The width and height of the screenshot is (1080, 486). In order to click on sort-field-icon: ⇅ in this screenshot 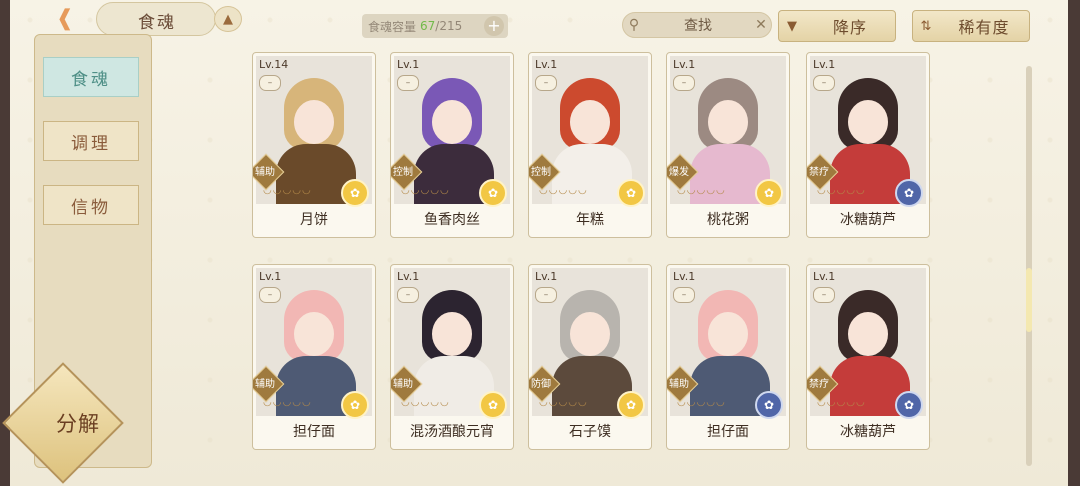, I will do `click(926, 26)`.